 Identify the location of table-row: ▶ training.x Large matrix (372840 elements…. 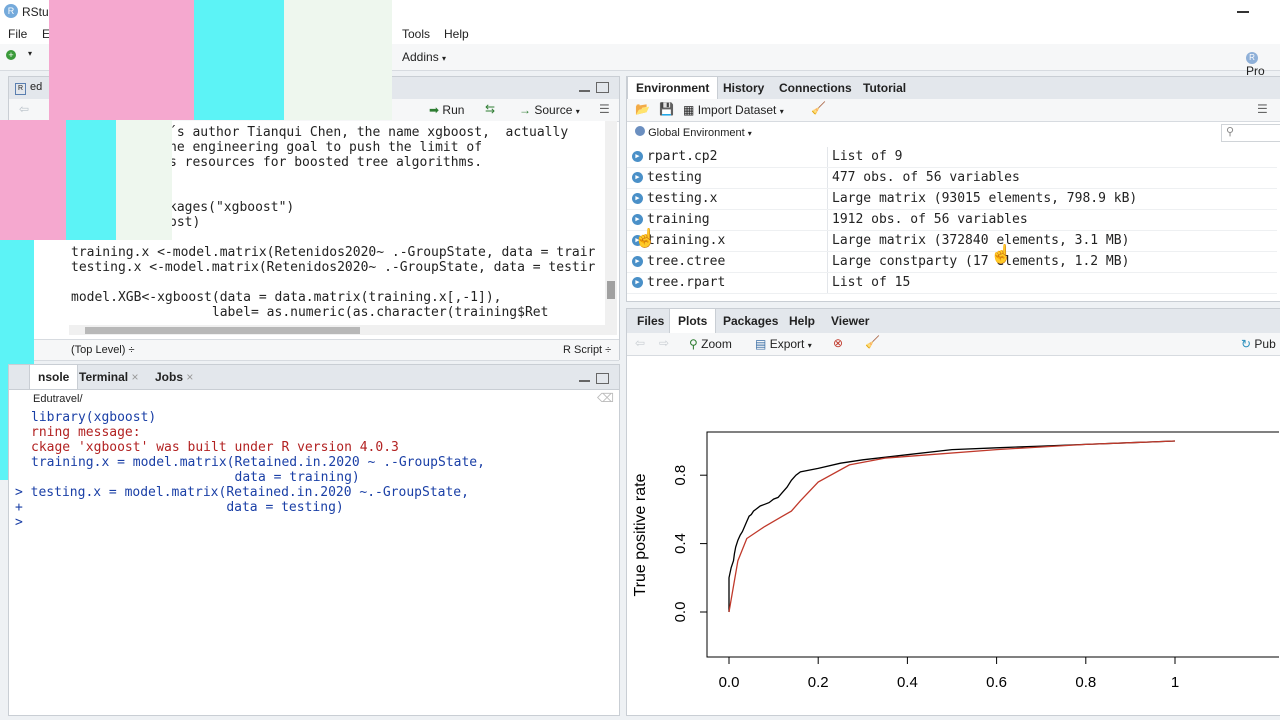
(952, 241).